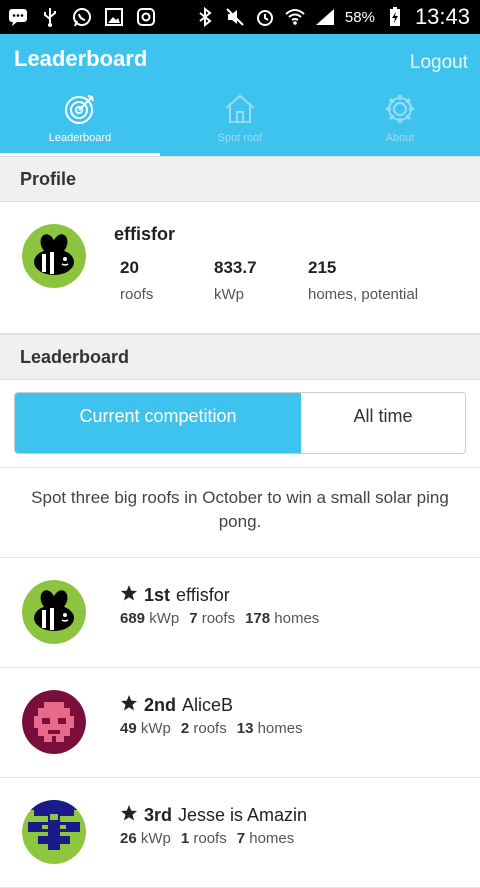 The image size is (480, 888). I want to click on entry-stats: 49 kWp 2 roofs 13 homes, so click(211, 728).